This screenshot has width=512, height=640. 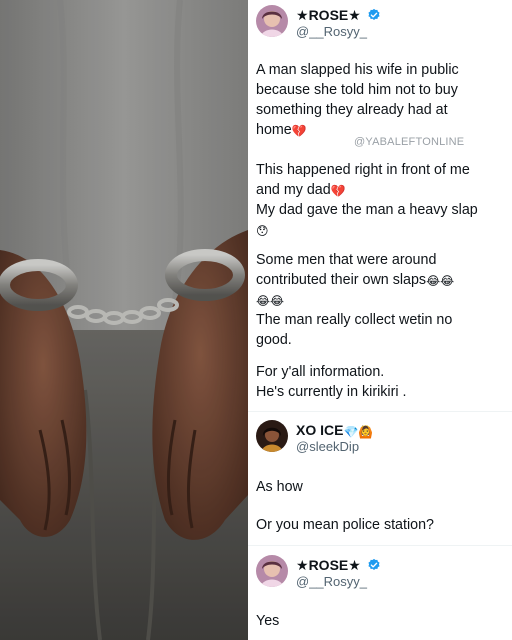 I want to click on tweet-text-line: My dad gave the man a heavy slap, so click(x=367, y=210).